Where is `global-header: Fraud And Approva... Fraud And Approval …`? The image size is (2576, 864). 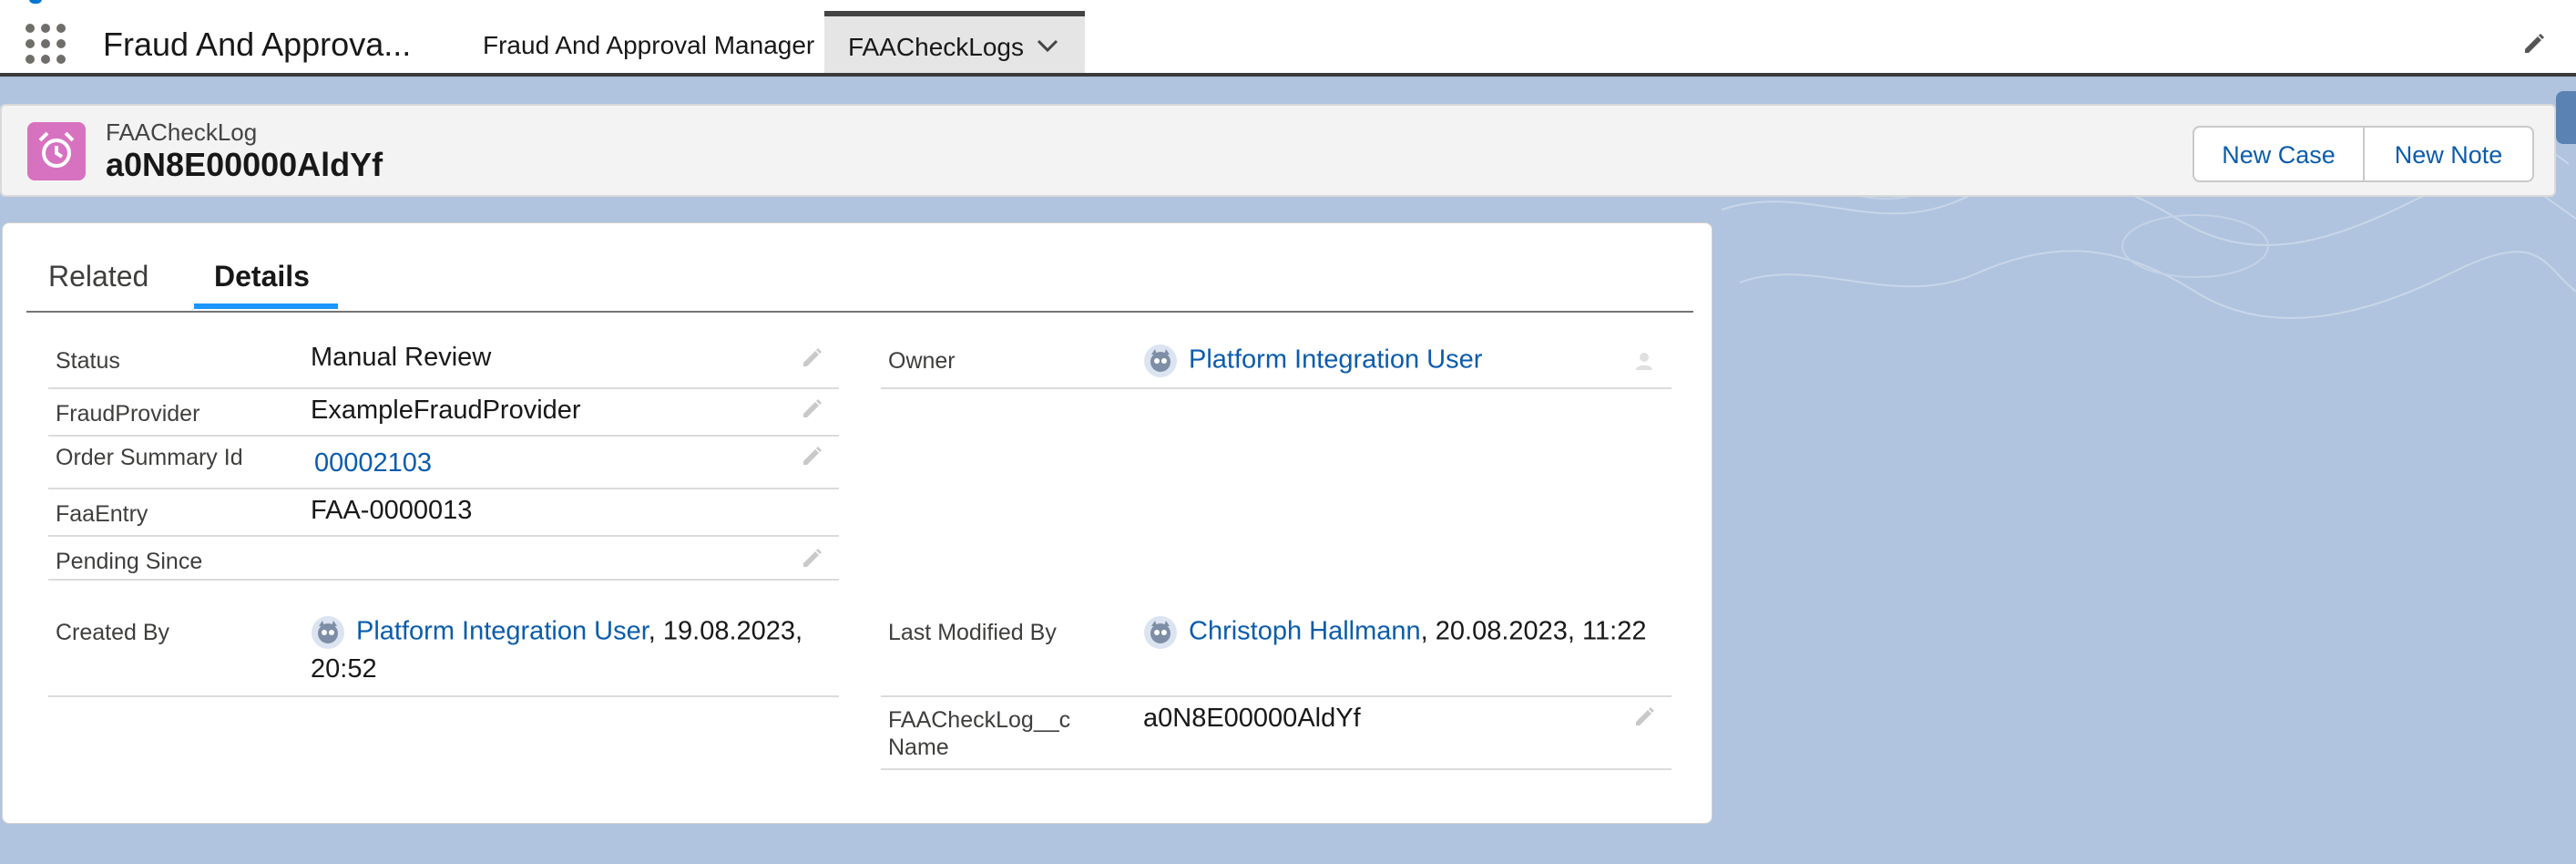
global-header: Fraud And Approva... Fraud And Approval … is located at coordinates (1288, 38).